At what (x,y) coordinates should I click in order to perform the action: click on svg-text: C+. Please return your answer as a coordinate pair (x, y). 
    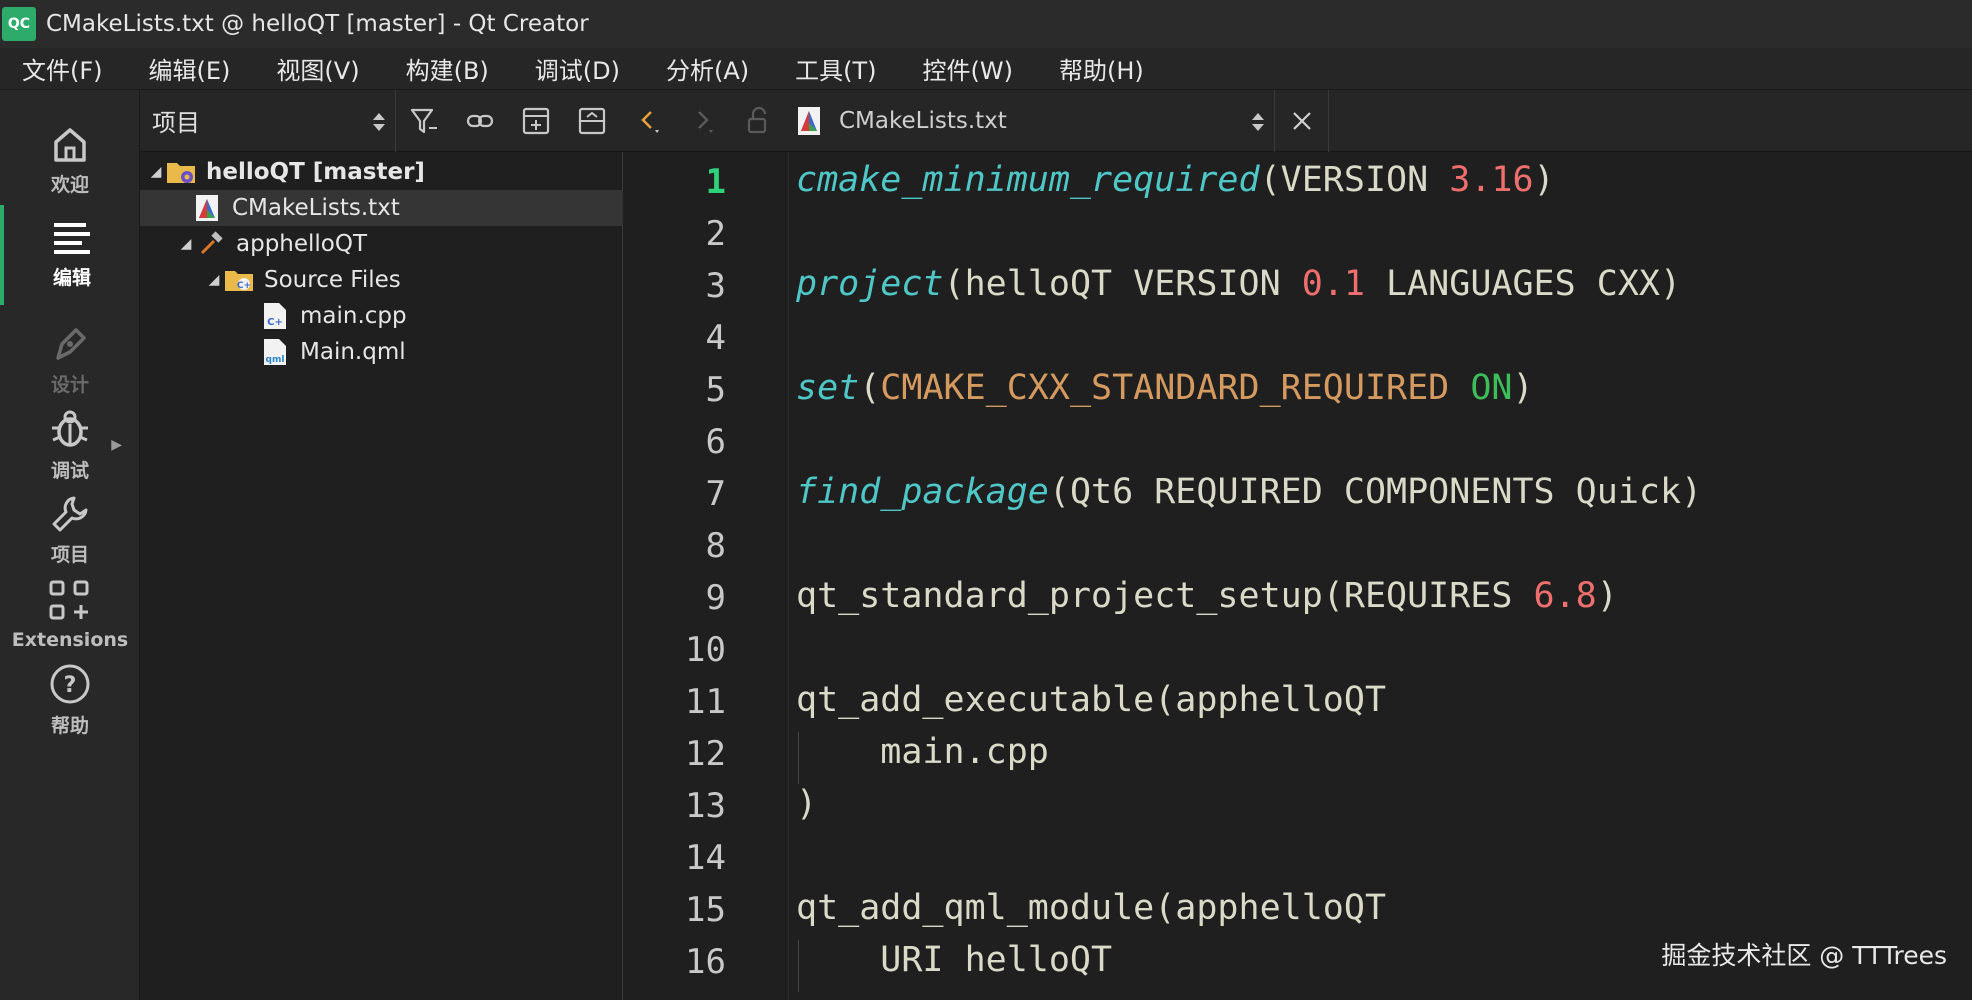
    Looking at the image, I should click on (244, 286).